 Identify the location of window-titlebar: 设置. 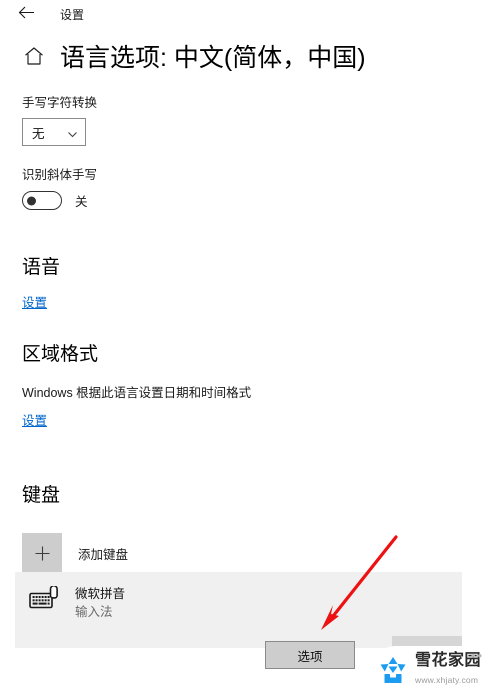
(250, 14).